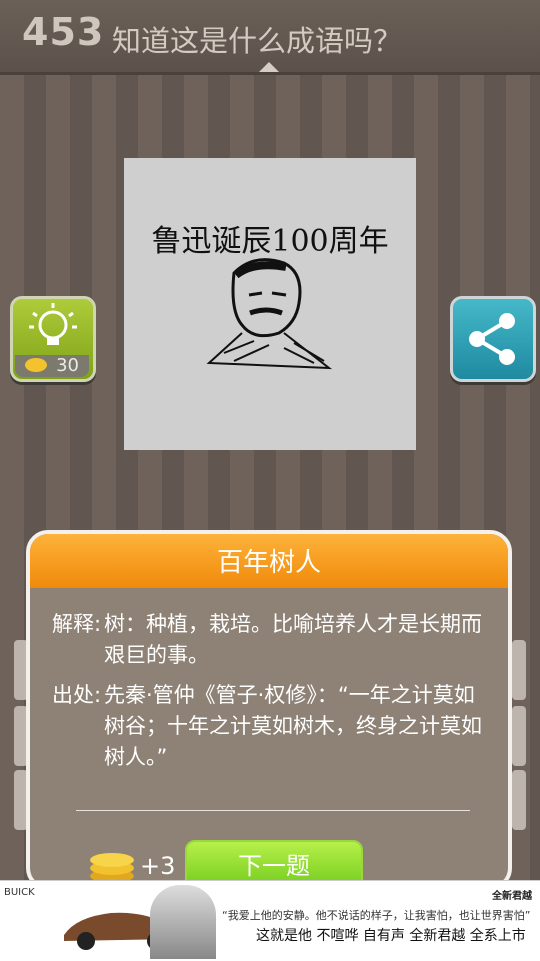 This screenshot has width=540, height=961. I want to click on top-bar: 453 知道这是什么成语吗？, so click(270, 37).